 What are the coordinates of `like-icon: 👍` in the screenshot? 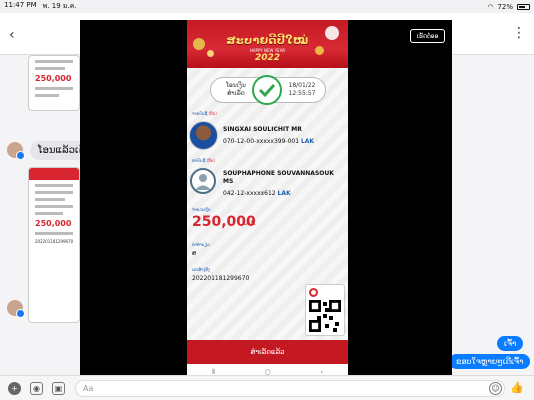 It's located at (517, 387).